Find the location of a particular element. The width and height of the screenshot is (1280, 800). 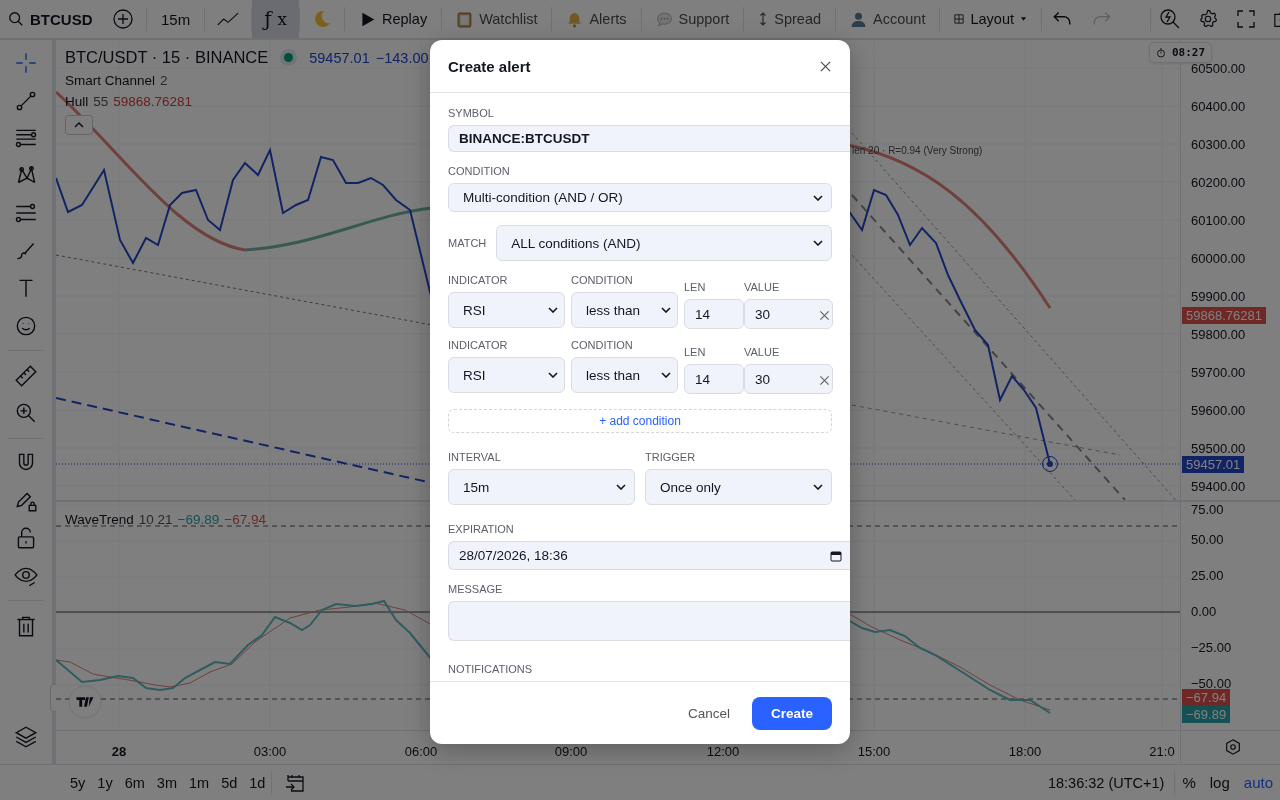

time-label: 18:00 is located at coordinates (1025, 751).